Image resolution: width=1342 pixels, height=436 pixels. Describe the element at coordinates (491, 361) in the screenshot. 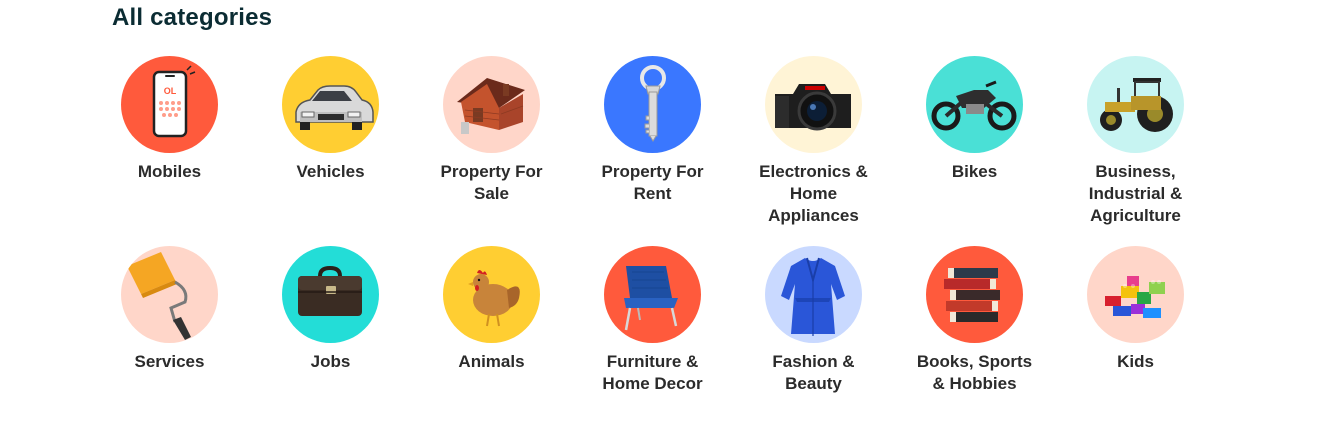

I see `category-label: Animals` at that location.